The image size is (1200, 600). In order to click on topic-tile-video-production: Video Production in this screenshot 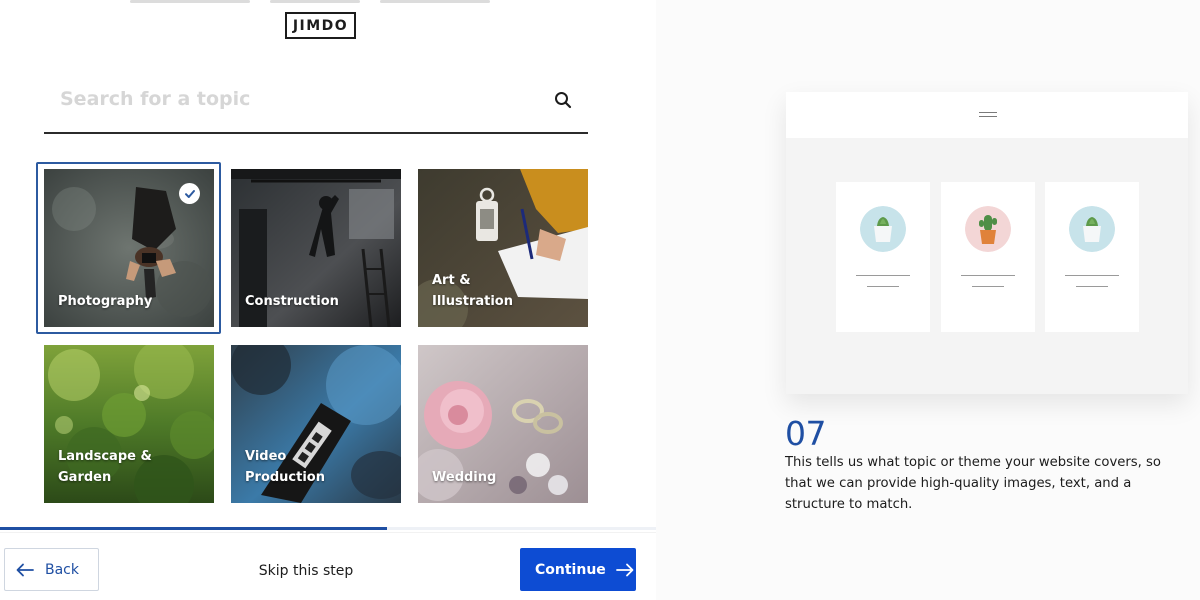, I will do `click(316, 424)`.